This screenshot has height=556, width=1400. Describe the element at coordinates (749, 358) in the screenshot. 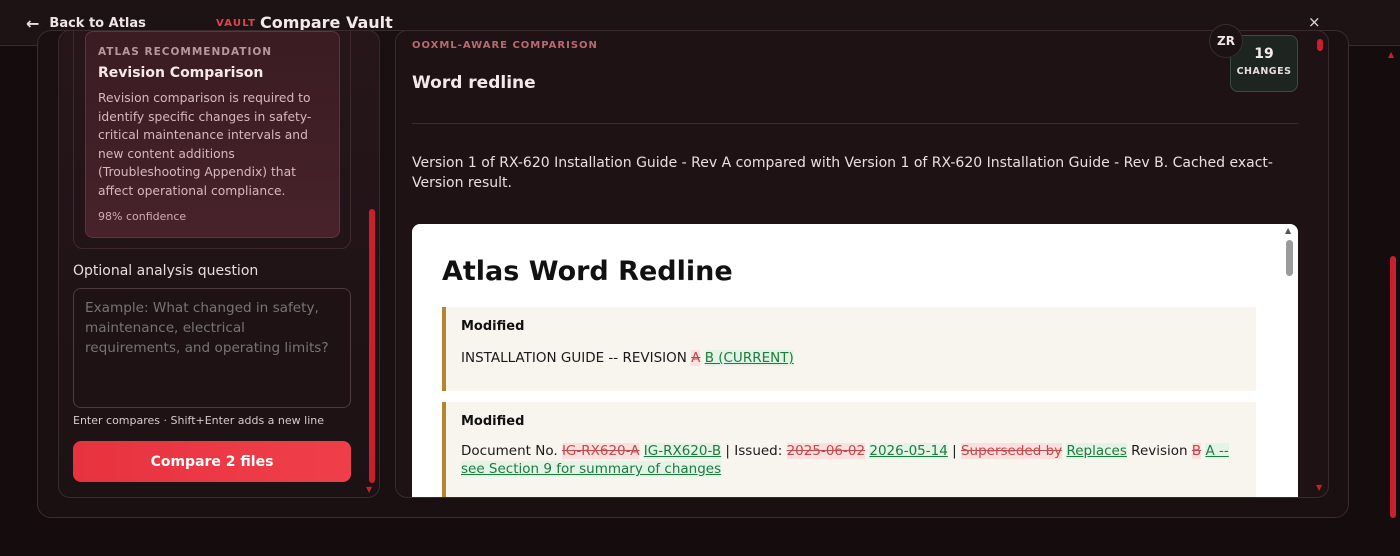

I see `inserted-text: B (CURRENT)` at that location.